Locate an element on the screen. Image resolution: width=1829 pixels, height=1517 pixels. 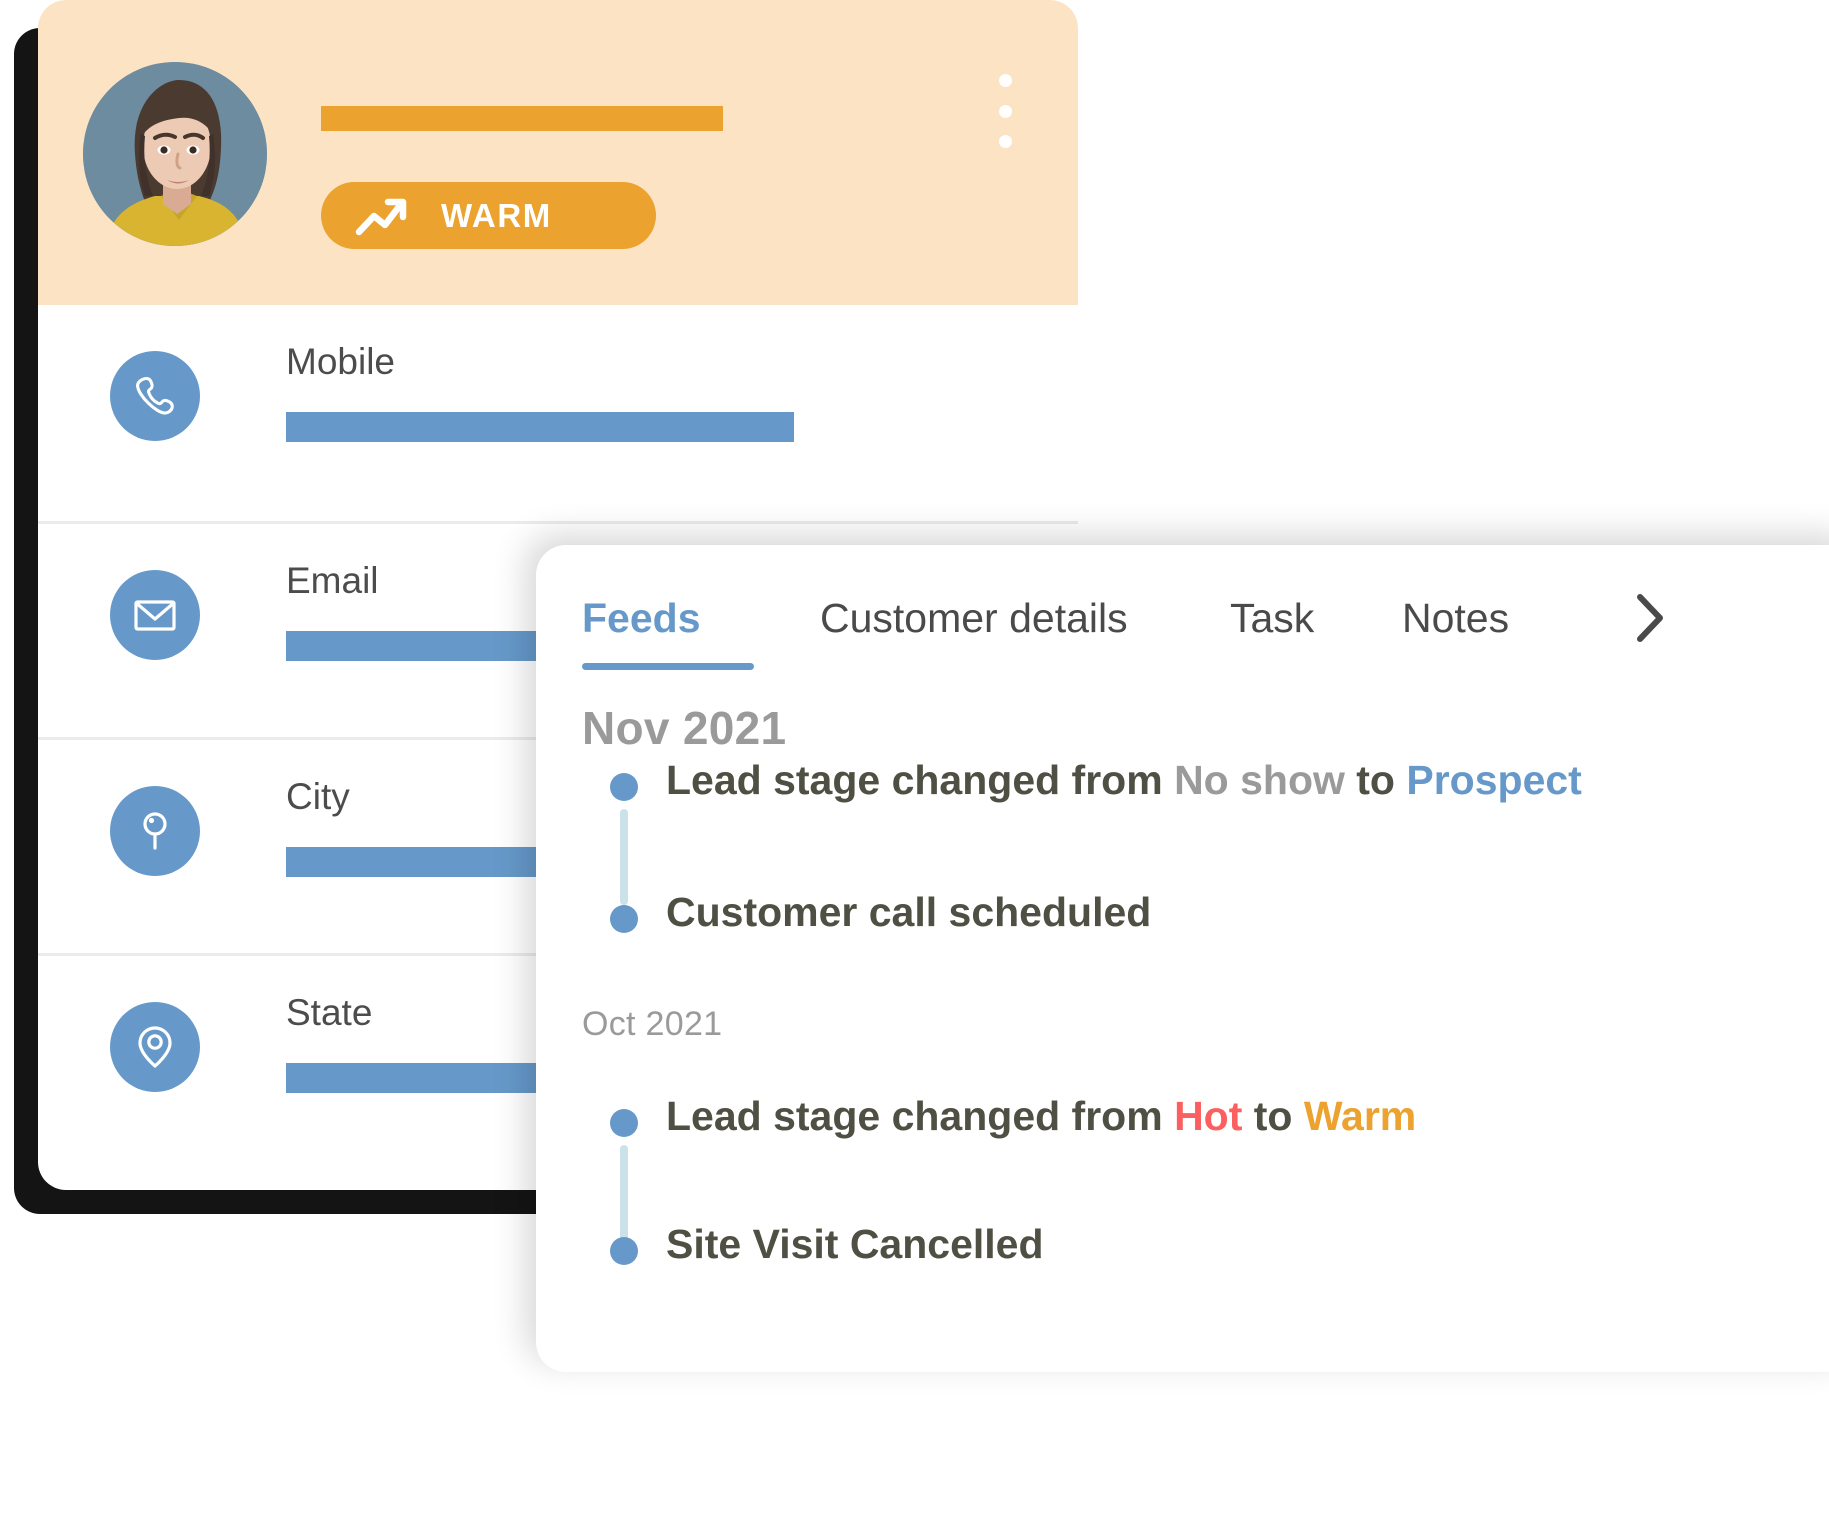
avatar is located at coordinates (175, 154).